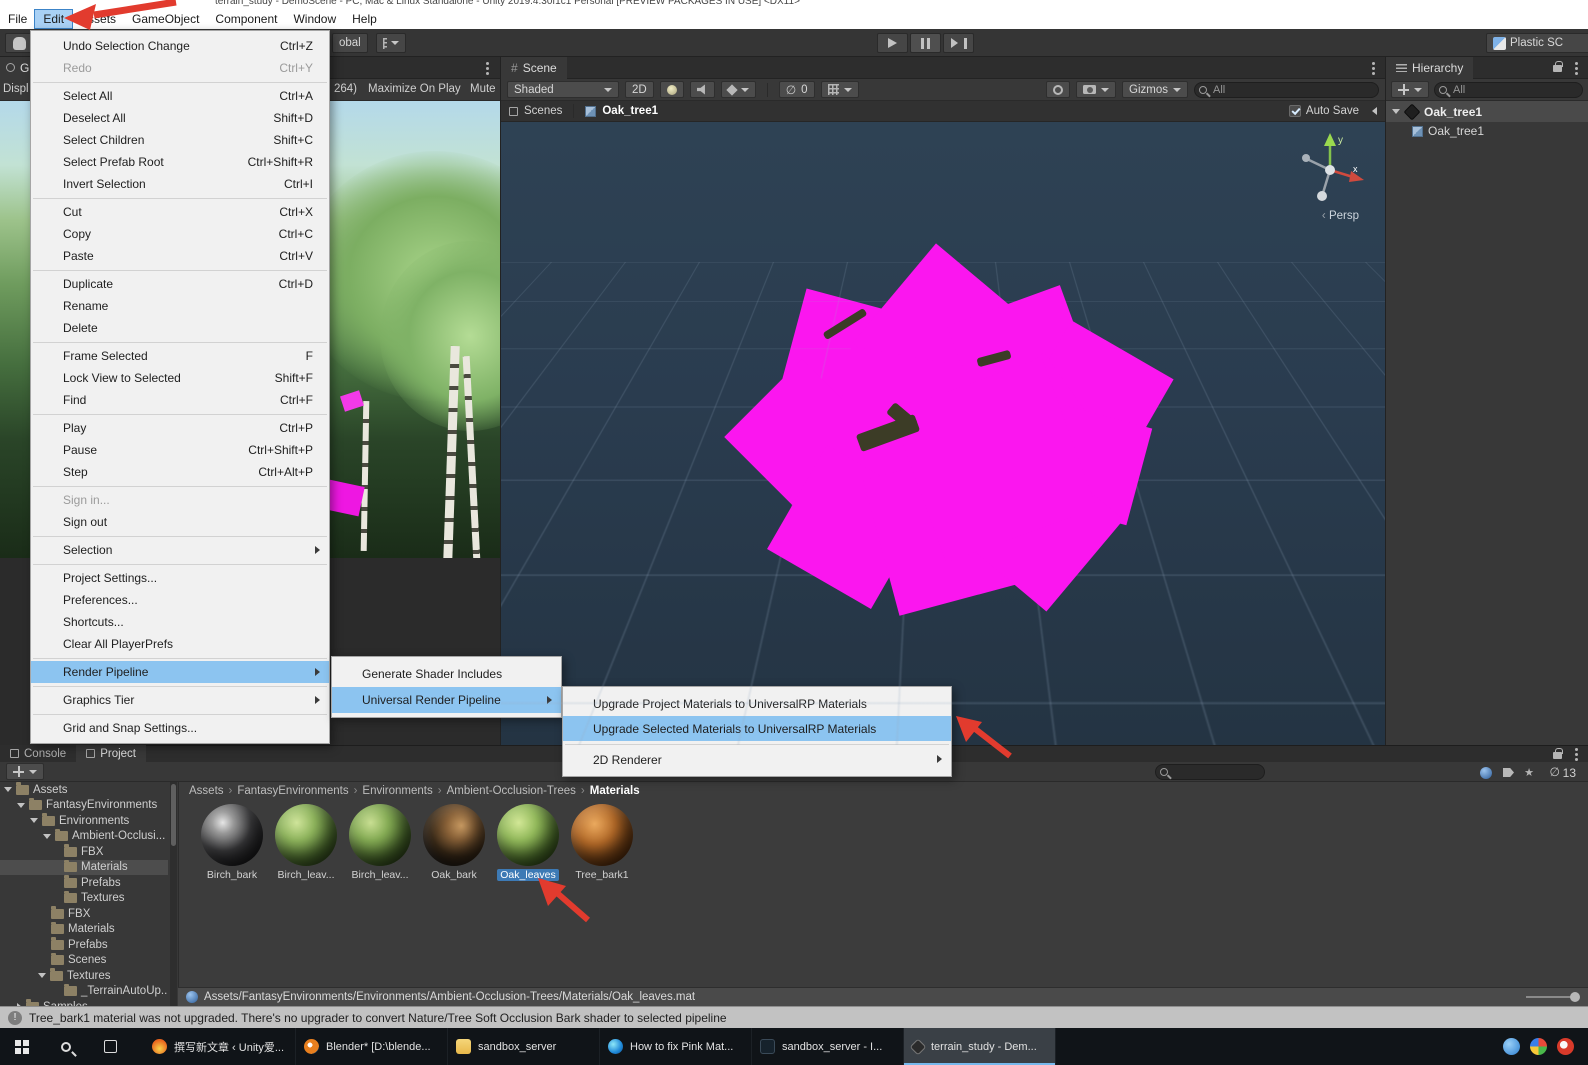  I want to click on display-dropdown: Displ, so click(16, 89).